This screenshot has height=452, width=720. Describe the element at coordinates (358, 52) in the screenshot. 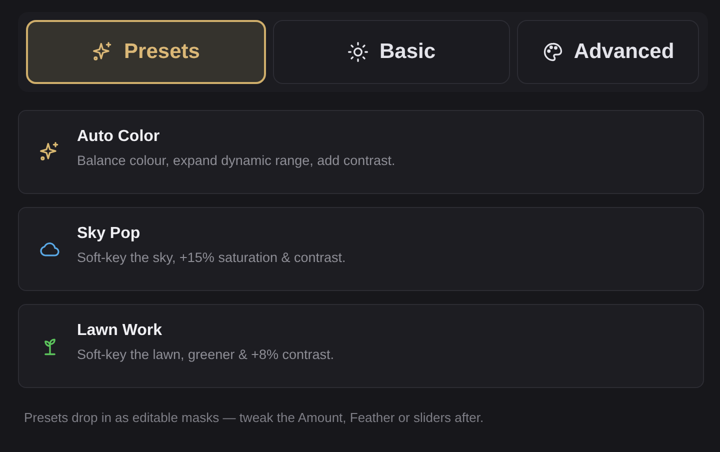

I see `sun-icon` at that location.